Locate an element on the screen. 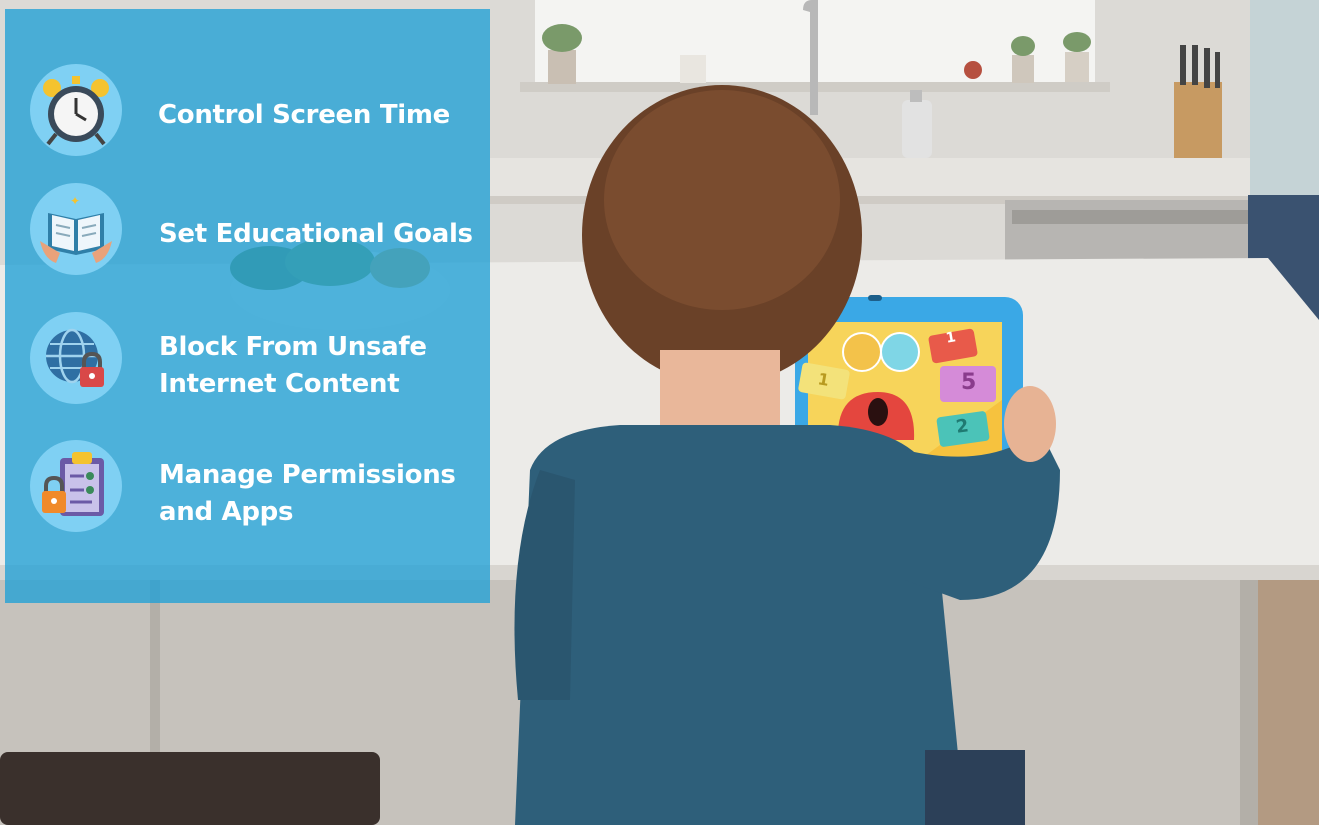 The height and width of the screenshot is (825, 1319). feature-label: Set Educational Goals is located at coordinates (316, 234).